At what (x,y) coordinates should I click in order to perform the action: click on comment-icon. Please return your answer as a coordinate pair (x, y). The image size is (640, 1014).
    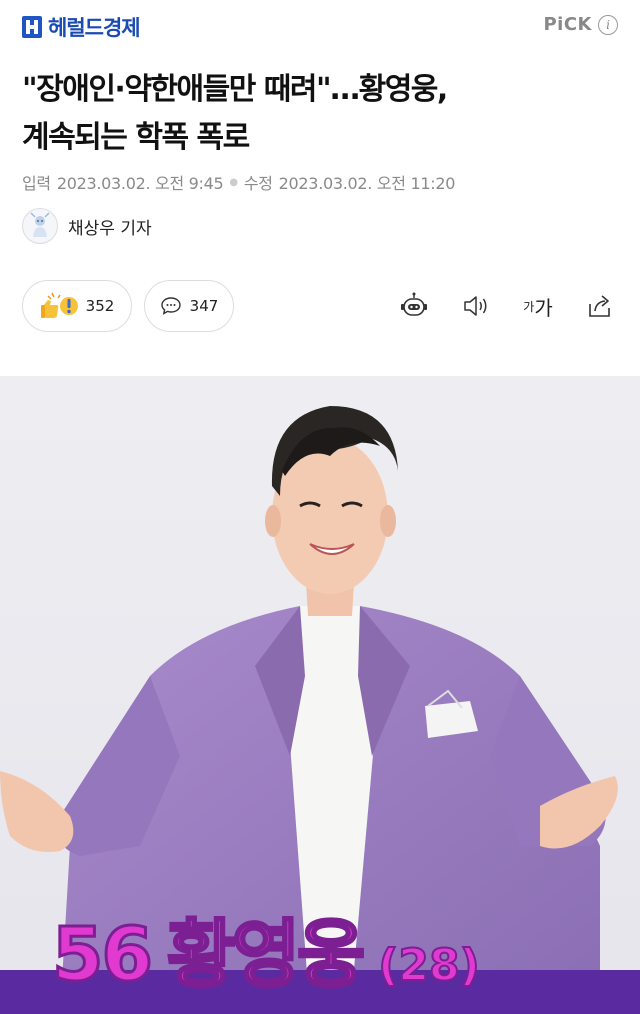
    Looking at the image, I should click on (170, 306).